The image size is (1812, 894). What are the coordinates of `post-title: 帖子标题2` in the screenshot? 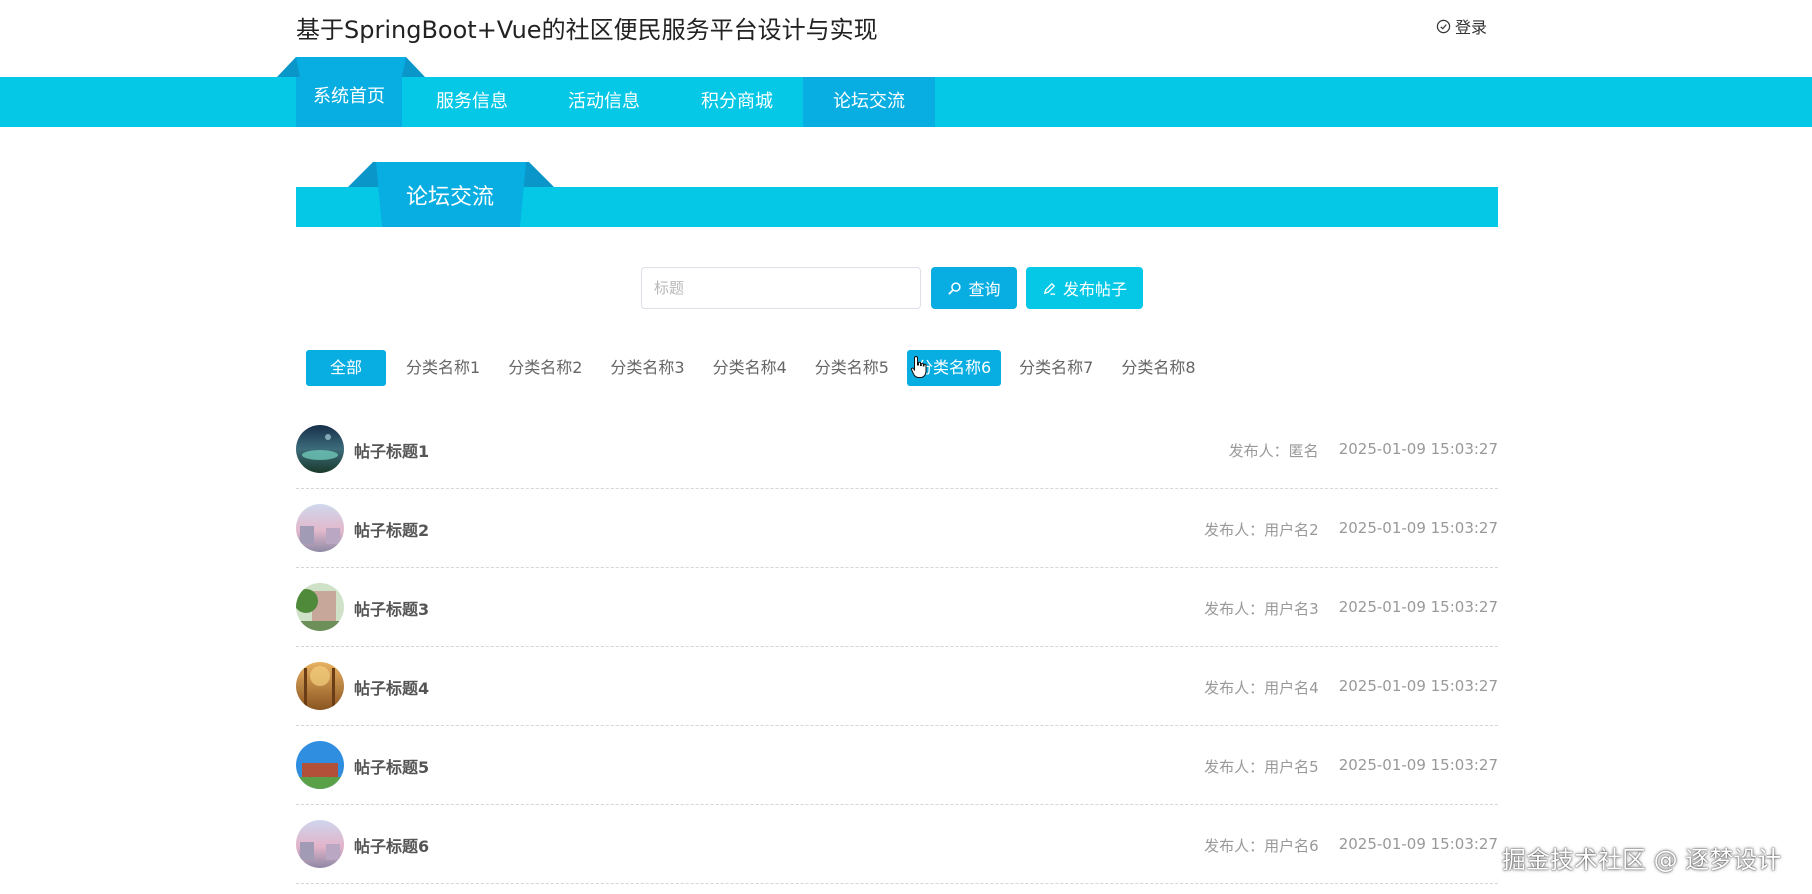 It's located at (391, 529).